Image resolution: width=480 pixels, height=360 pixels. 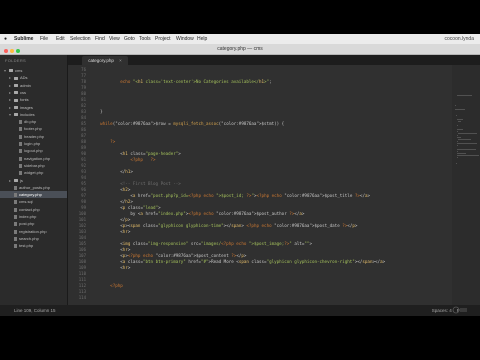 I want to click on sidebar-item-label: widget.php, so click(x=34, y=173).